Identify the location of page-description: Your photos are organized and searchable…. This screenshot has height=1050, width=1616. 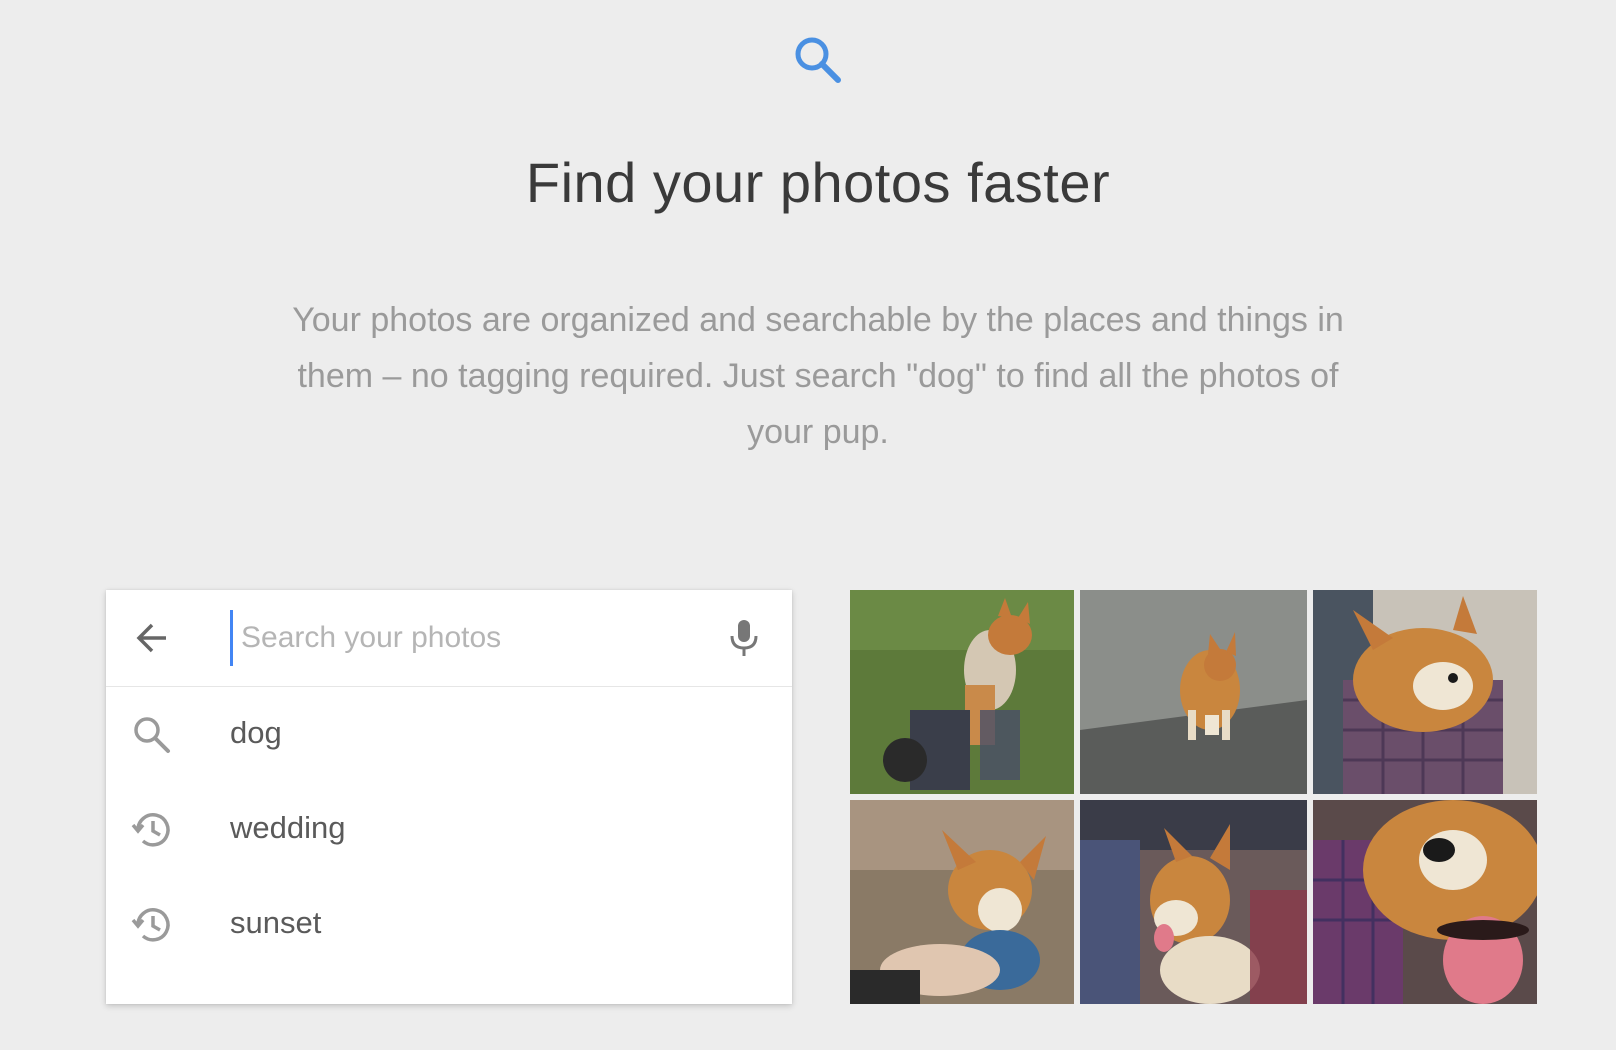
(818, 376).